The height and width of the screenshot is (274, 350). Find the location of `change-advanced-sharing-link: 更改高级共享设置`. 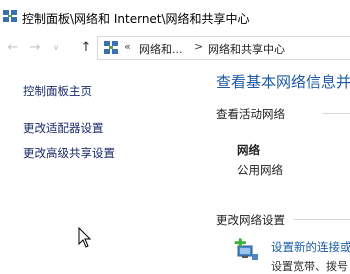

change-advanced-sharing-link: 更改高级共享设置 is located at coordinates (69, 153).